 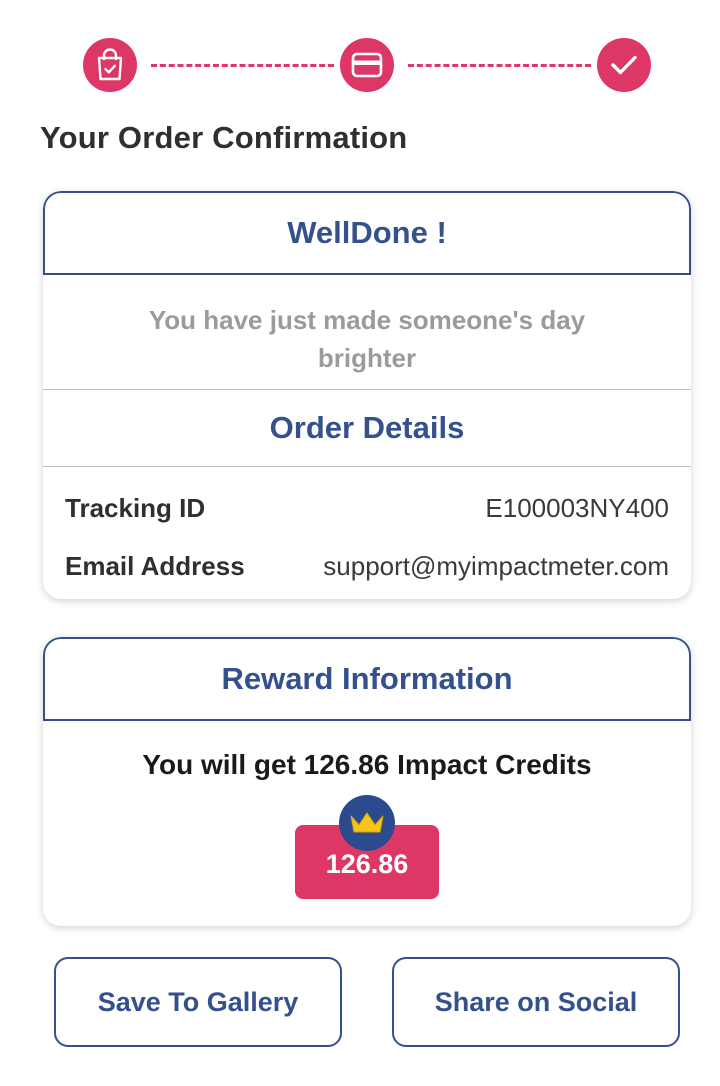 I want to click on step-payment, so click(x=367, y=65).